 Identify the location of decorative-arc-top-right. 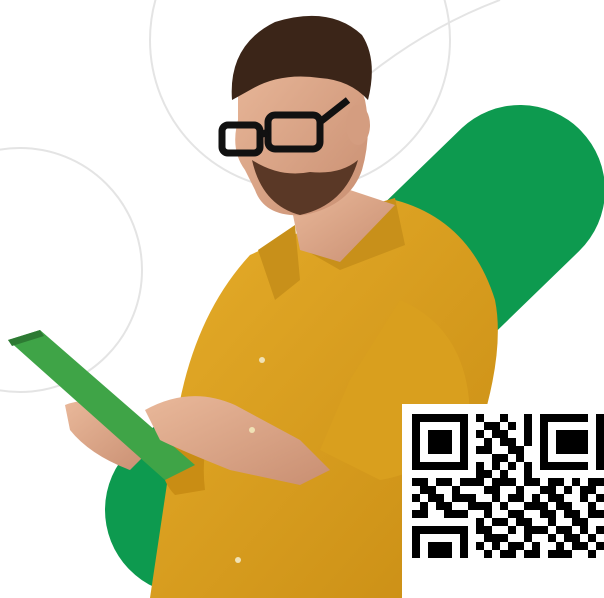
(425, 45).